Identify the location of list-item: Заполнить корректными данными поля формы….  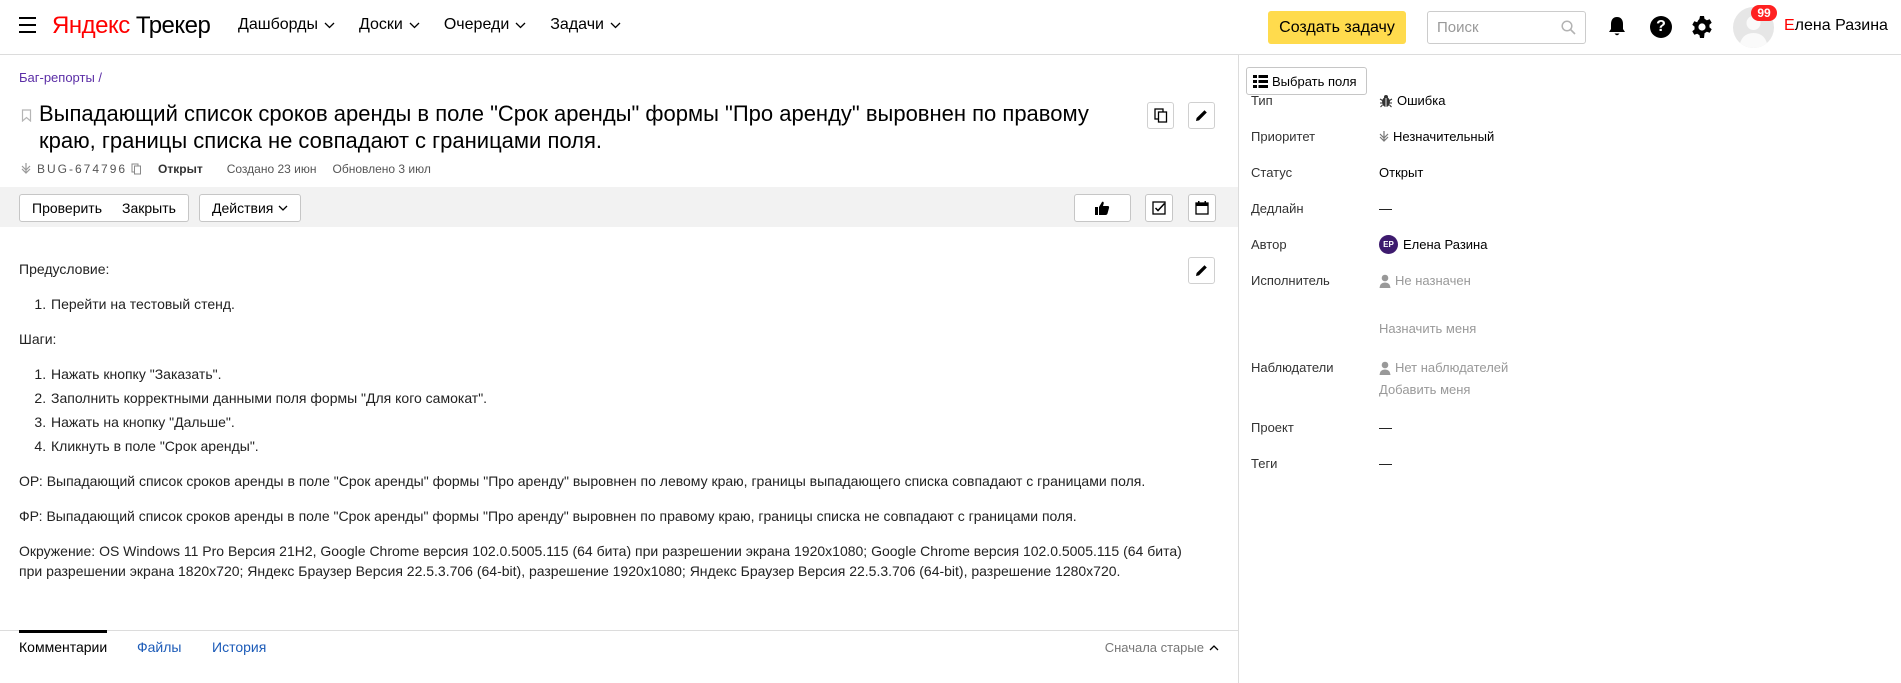
(624, 398).